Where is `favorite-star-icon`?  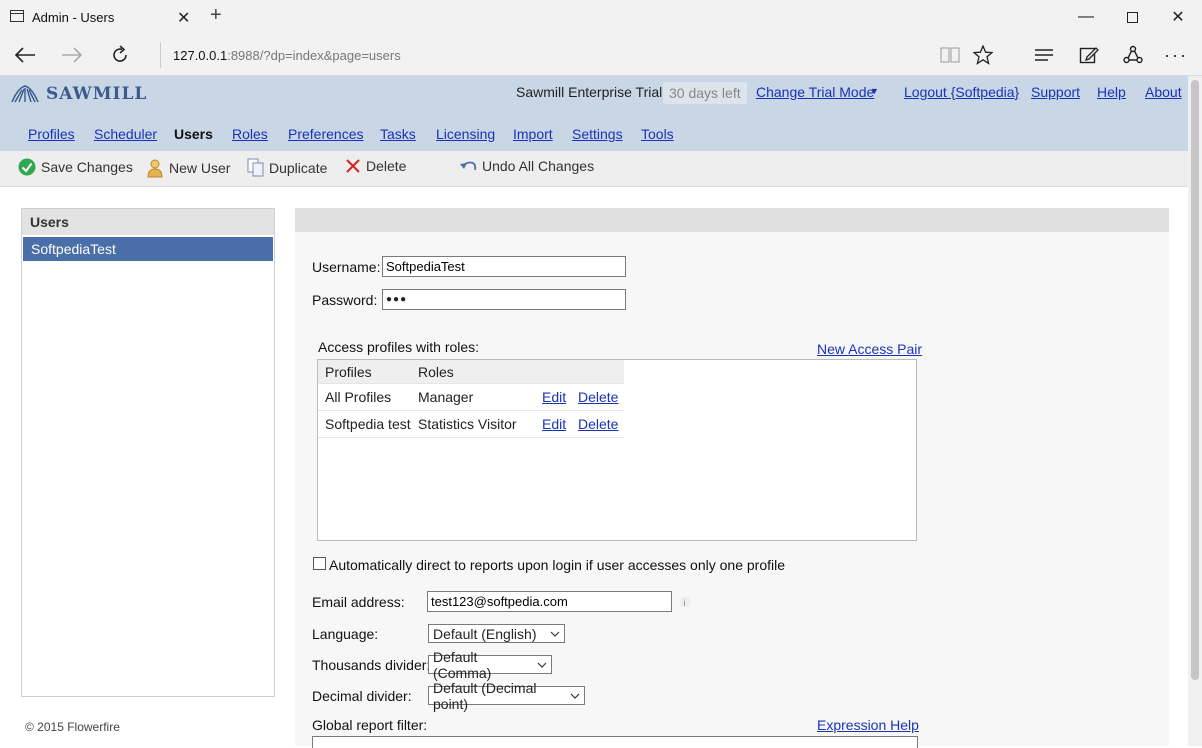 favorite-star-icon is located at coordinates (983, 55).